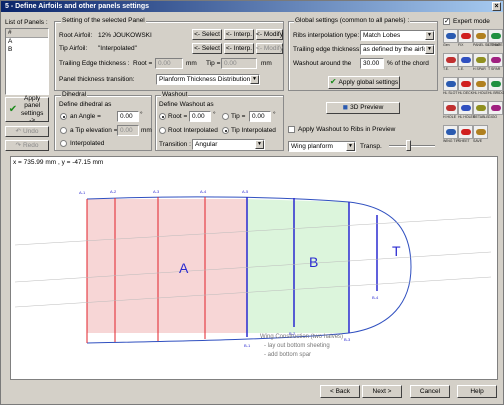  I want to click on dihedral-angle-field: 0.00, so click(128, 116).